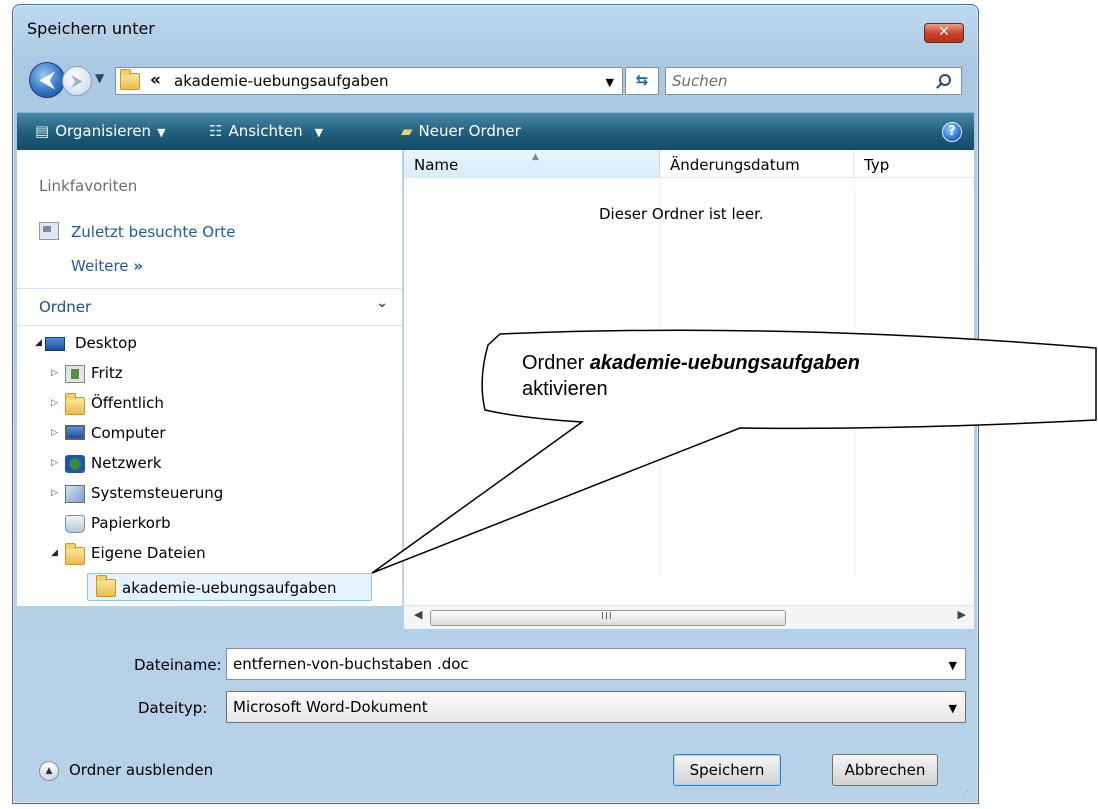 The height and width of the screenshot is (809, 1098). I want to click on callout-suffix: aktivieren, so click(565, 389).